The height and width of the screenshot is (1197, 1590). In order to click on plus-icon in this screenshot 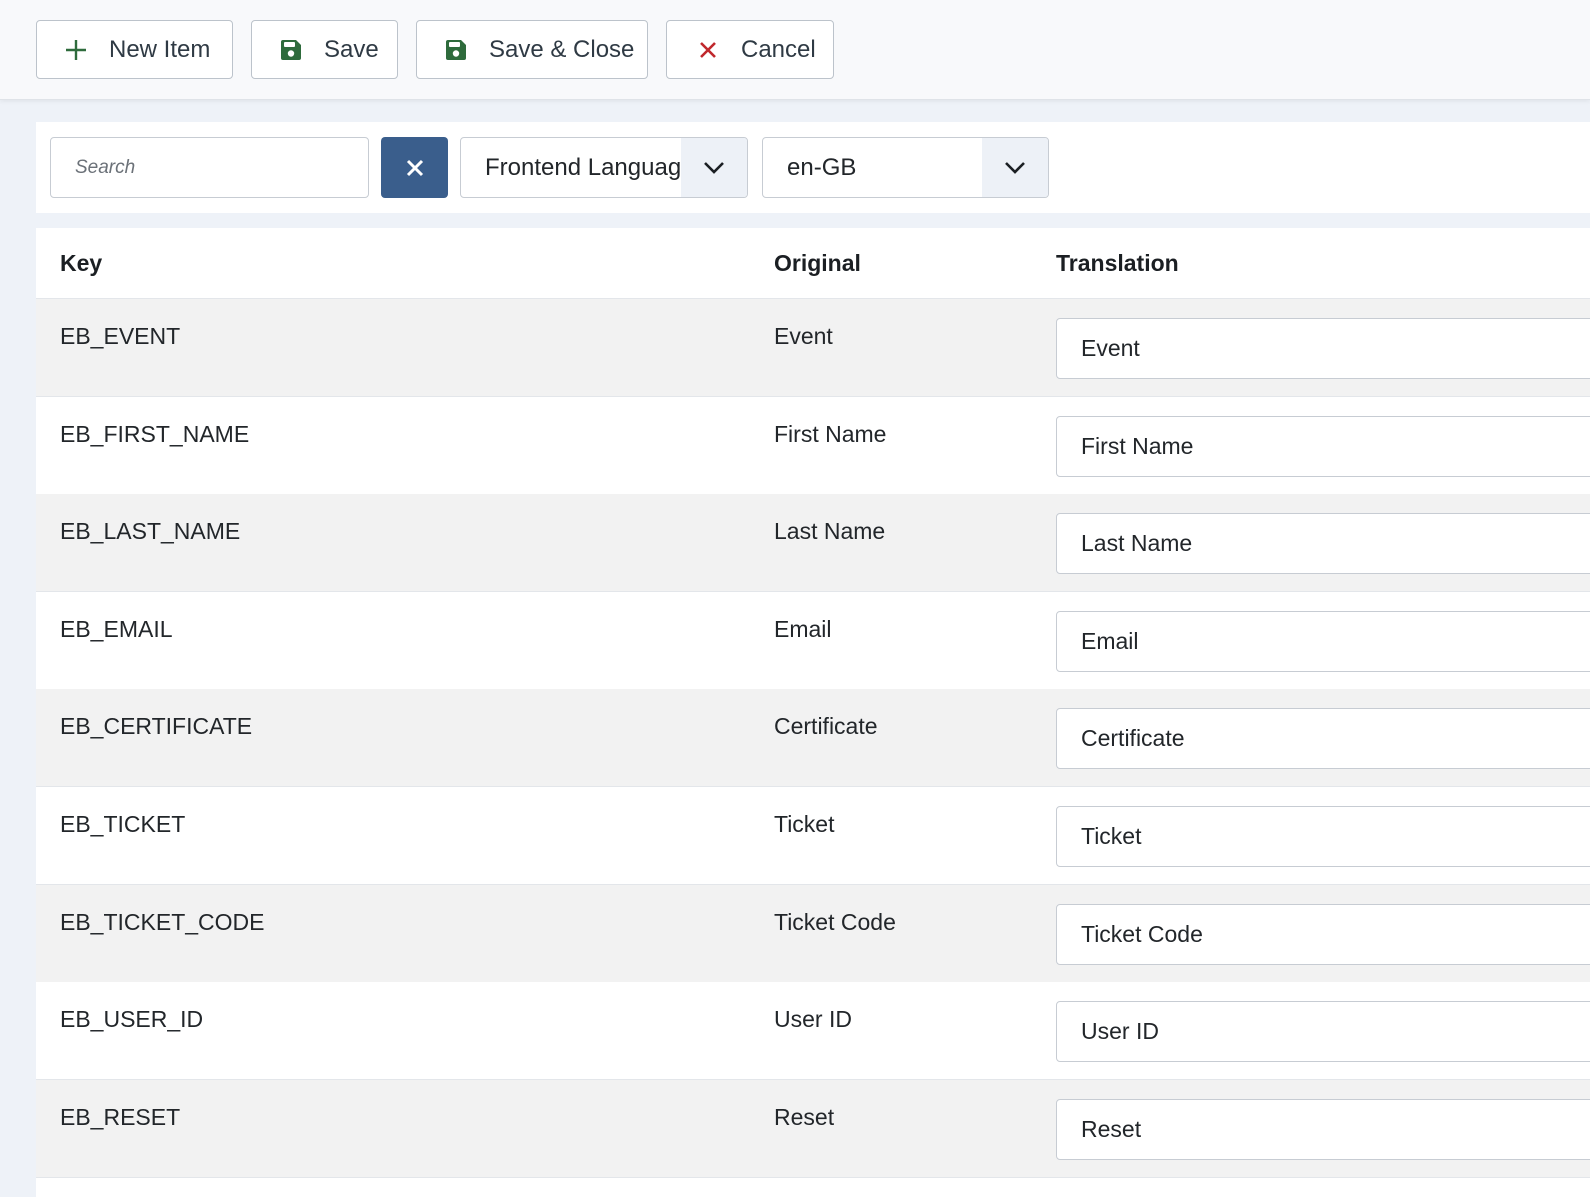, I will do `click(76, 50)`.